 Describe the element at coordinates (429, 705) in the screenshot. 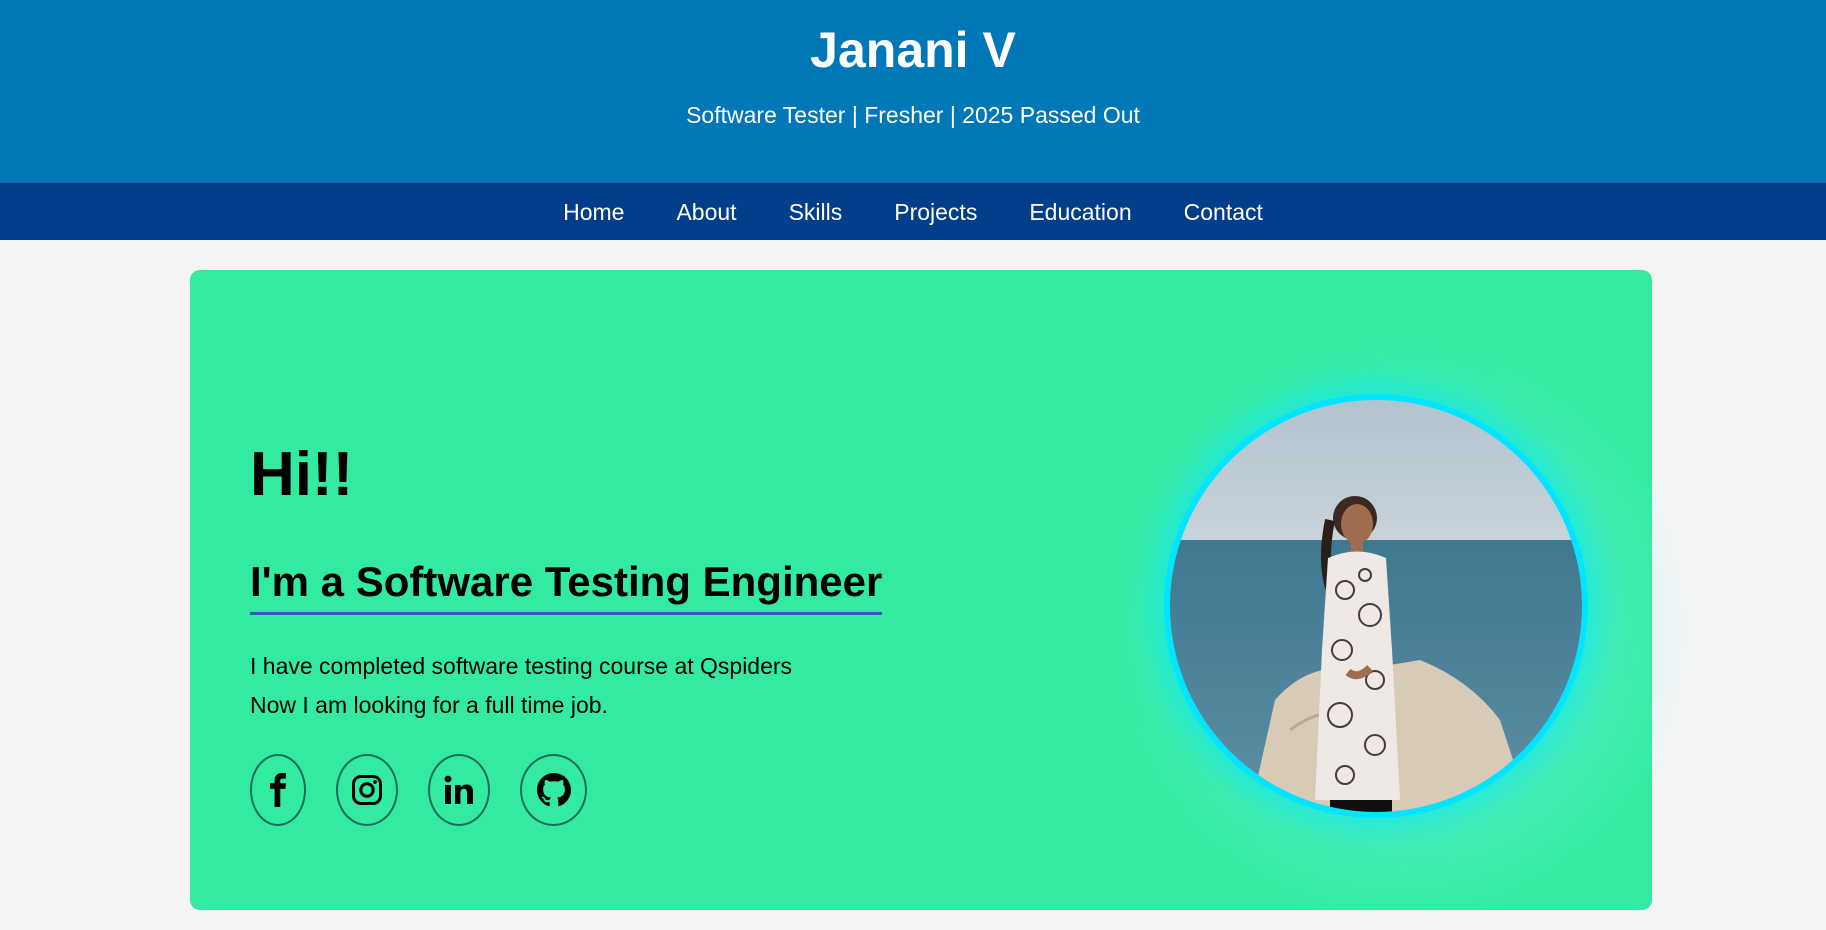

I see `hero-description-line-2: Now I am looking for a full time job.` at that location.